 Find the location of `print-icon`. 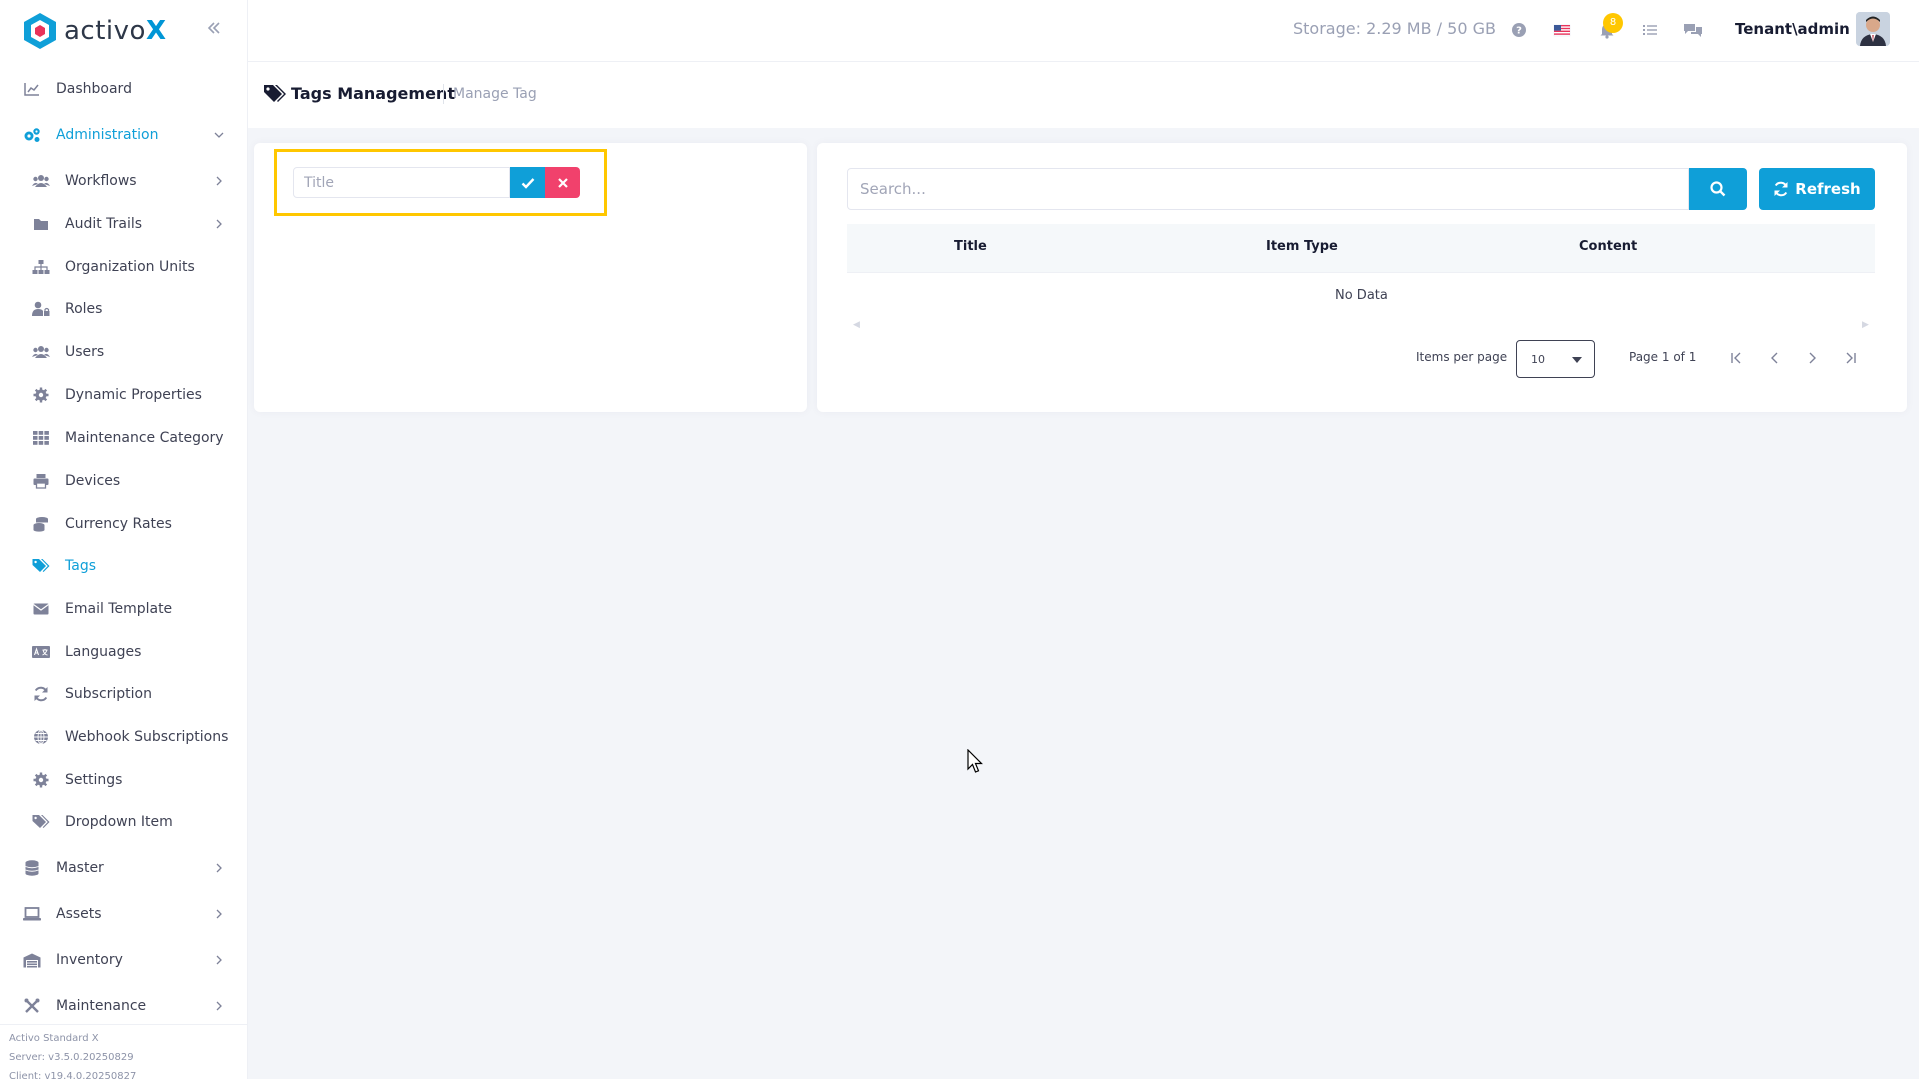

print-icon is located at coordinates (41, 481).